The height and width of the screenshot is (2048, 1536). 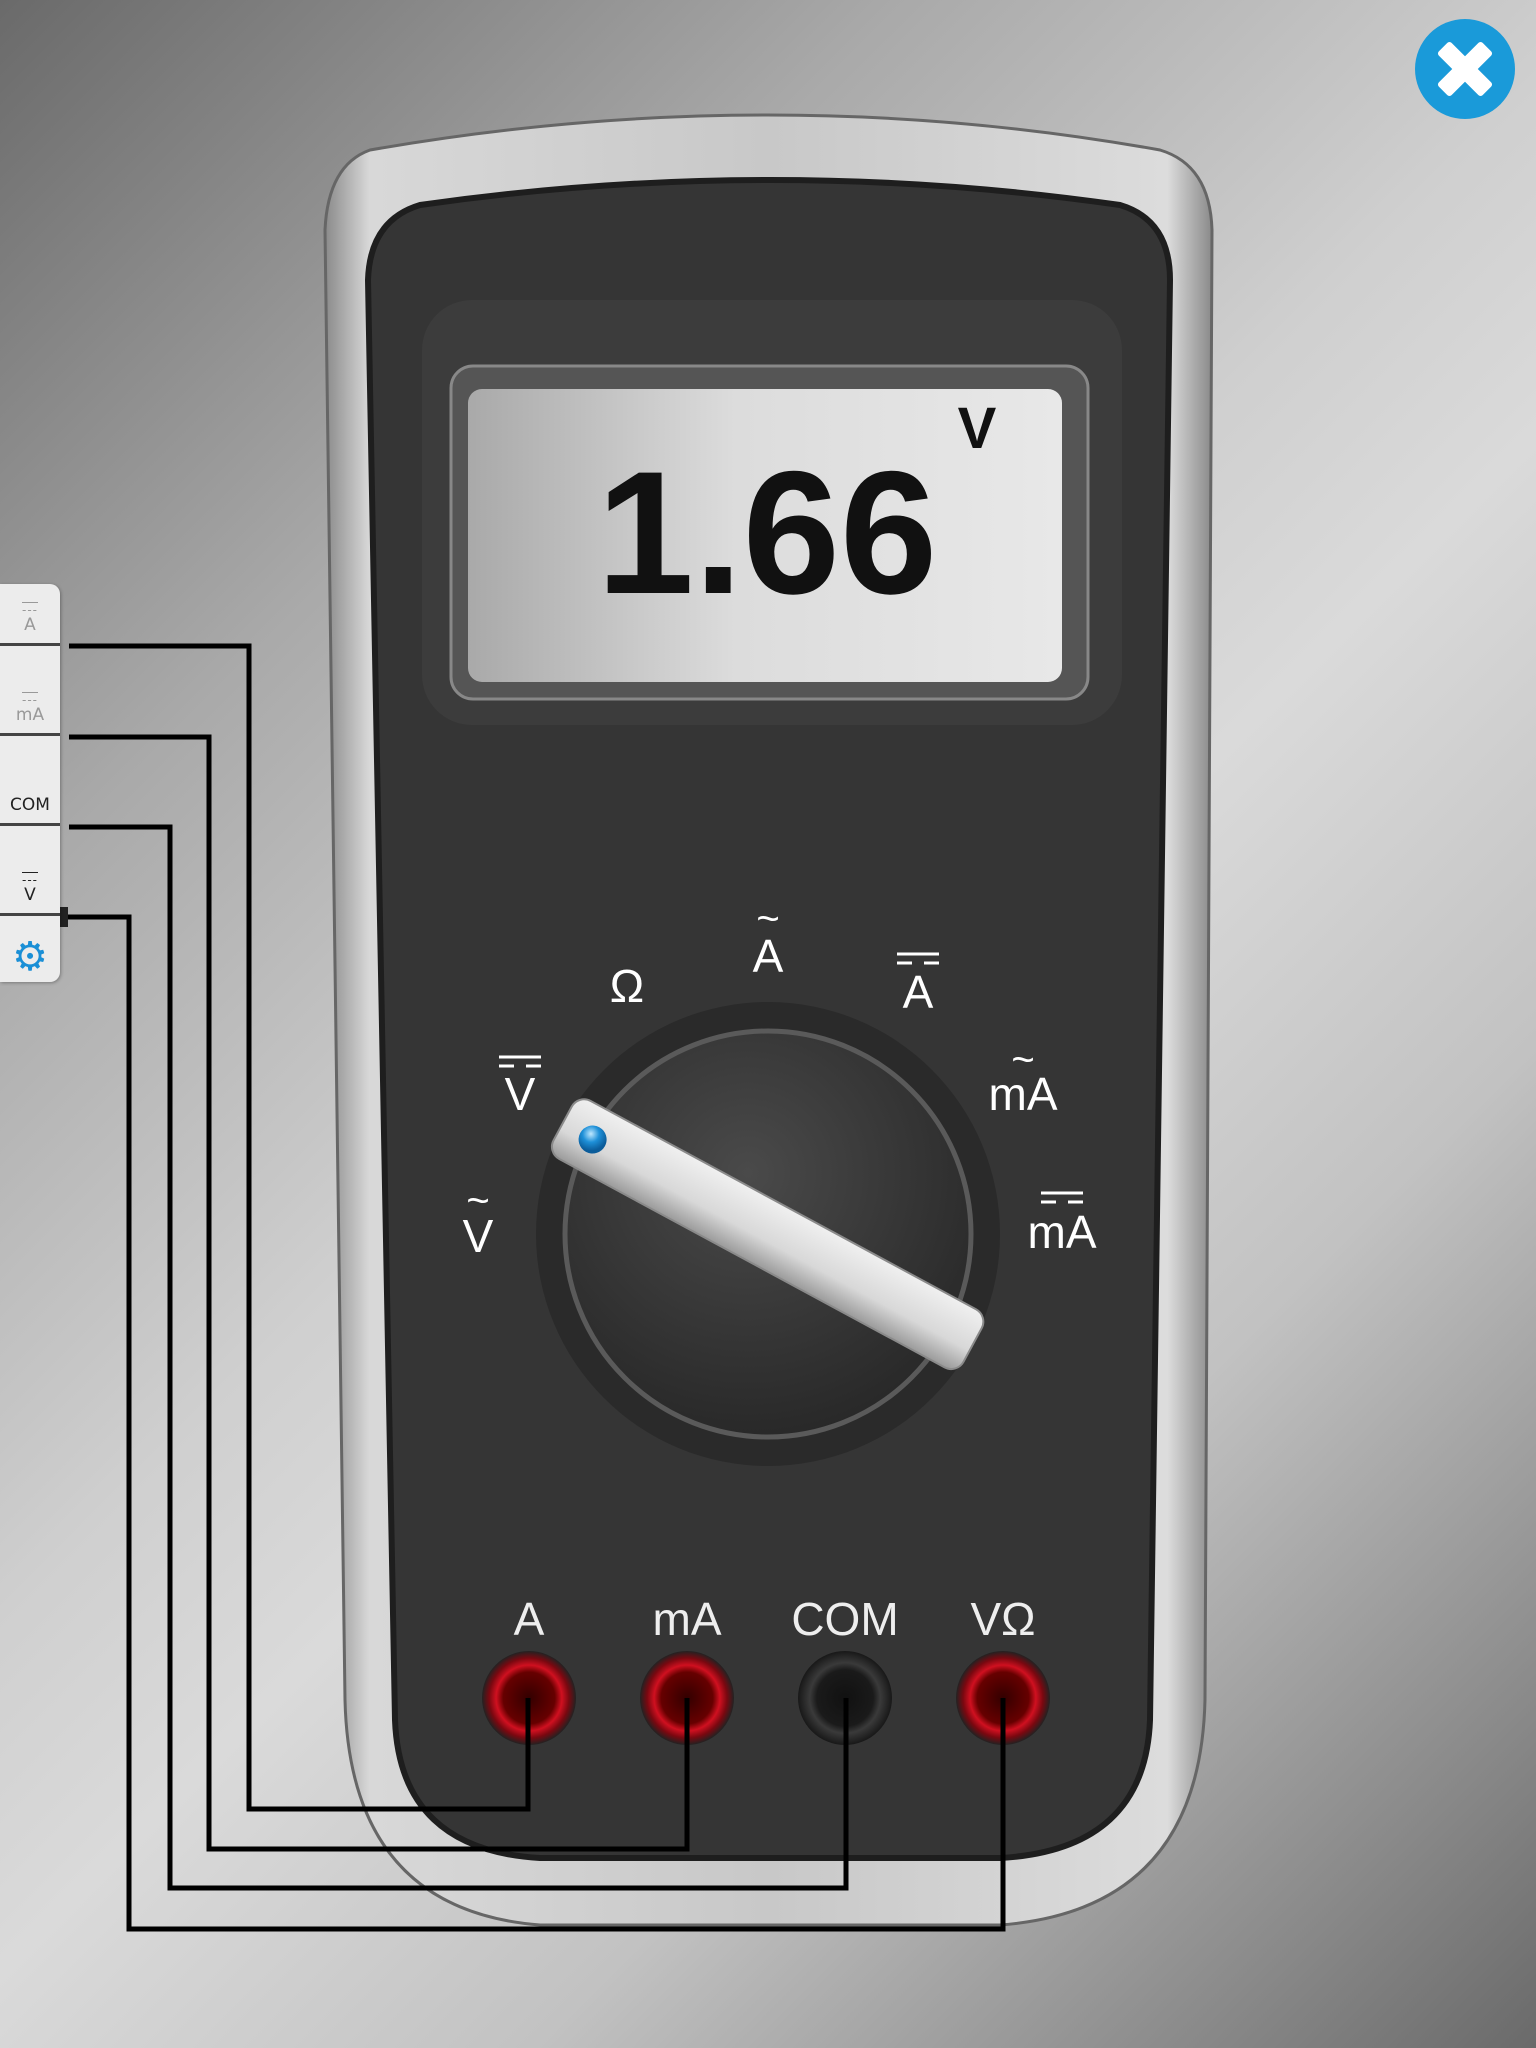 What do you see at coordinates (30, 871) in the screenshot?
I see `tab-dc-volt: --- V` at bounding box center [30, 871].